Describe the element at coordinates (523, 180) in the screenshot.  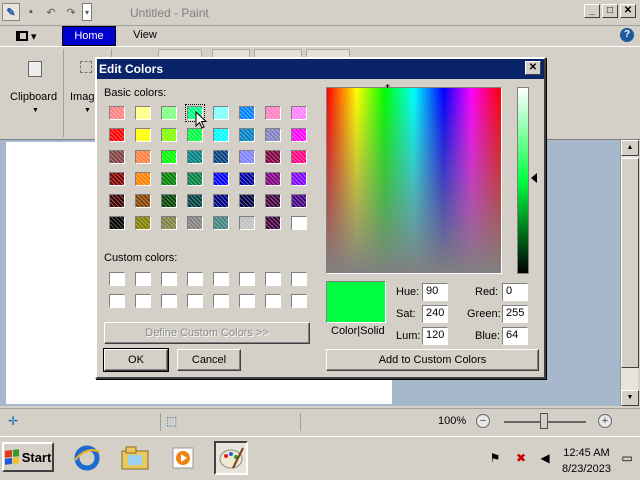
I see `luminosity-bar` at that location.